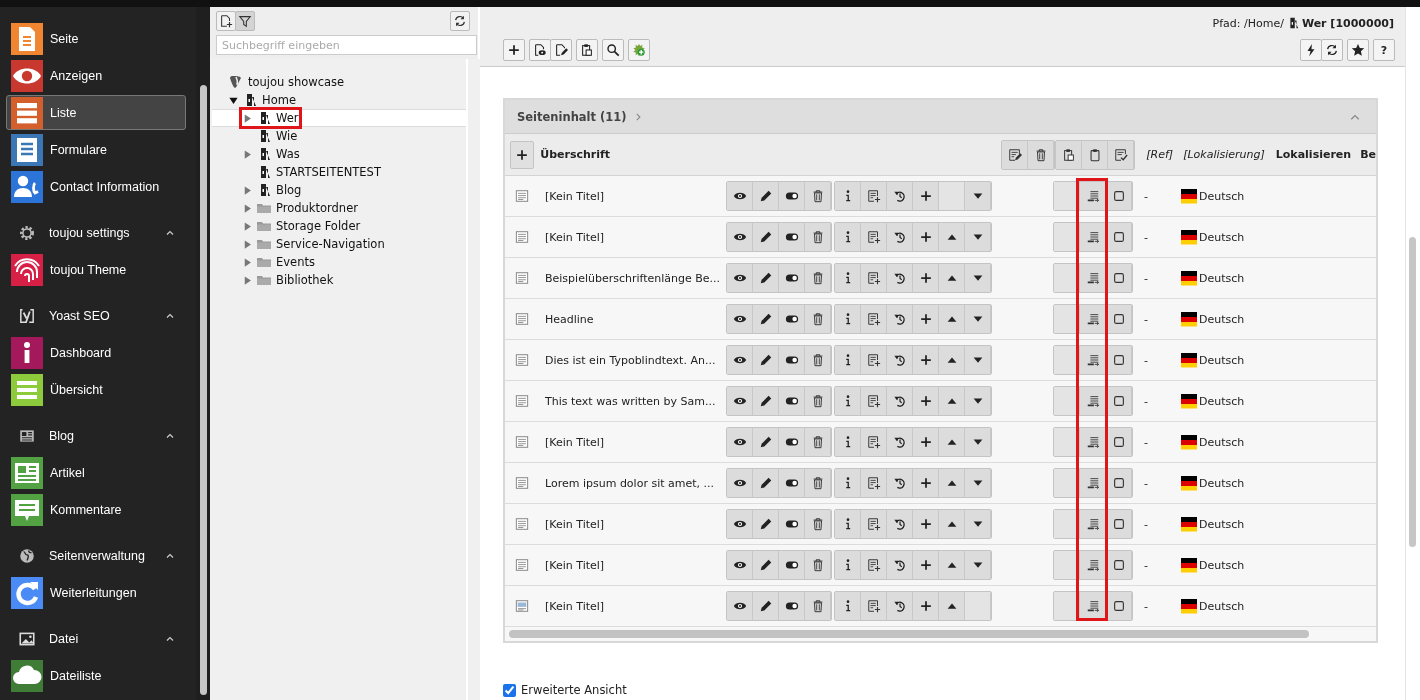 The image size is (1420, 700). Describe the element at coordinates (1069, 154) in the screenshot. I see `paste-button` at that location.